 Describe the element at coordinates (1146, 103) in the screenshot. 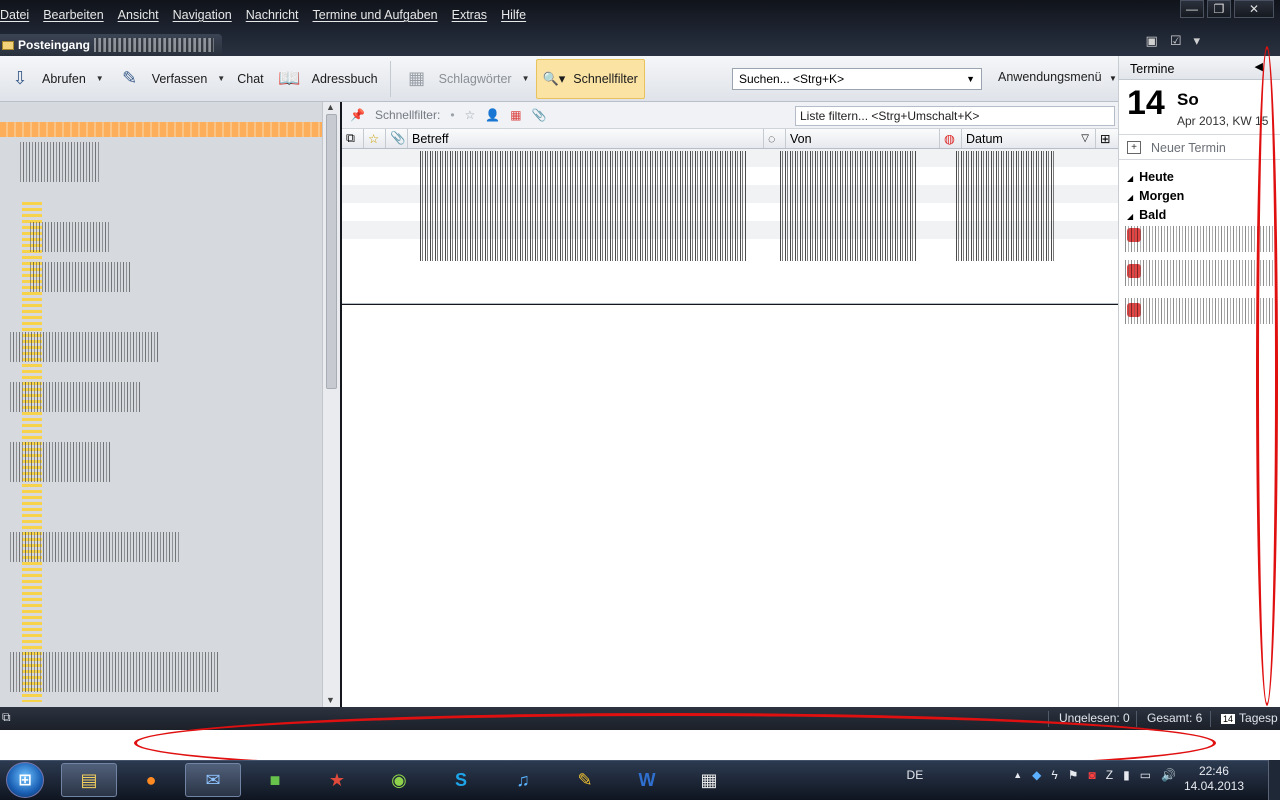

I see `day-number: 14` at that location.